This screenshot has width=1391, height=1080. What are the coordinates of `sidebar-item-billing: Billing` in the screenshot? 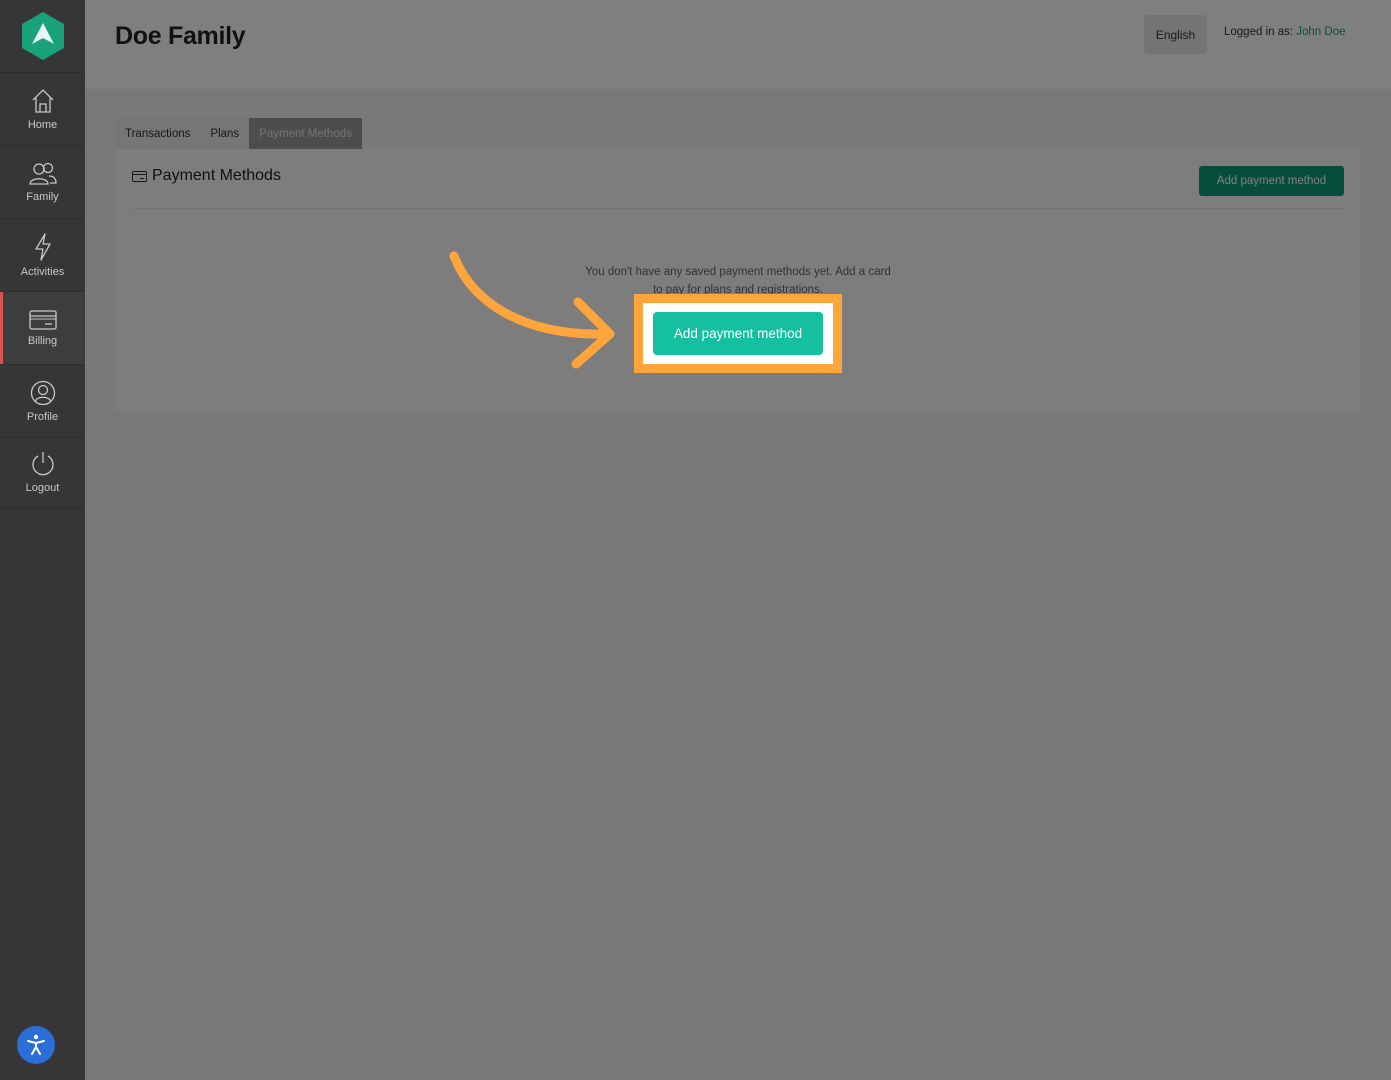 It's located at (42, 328).